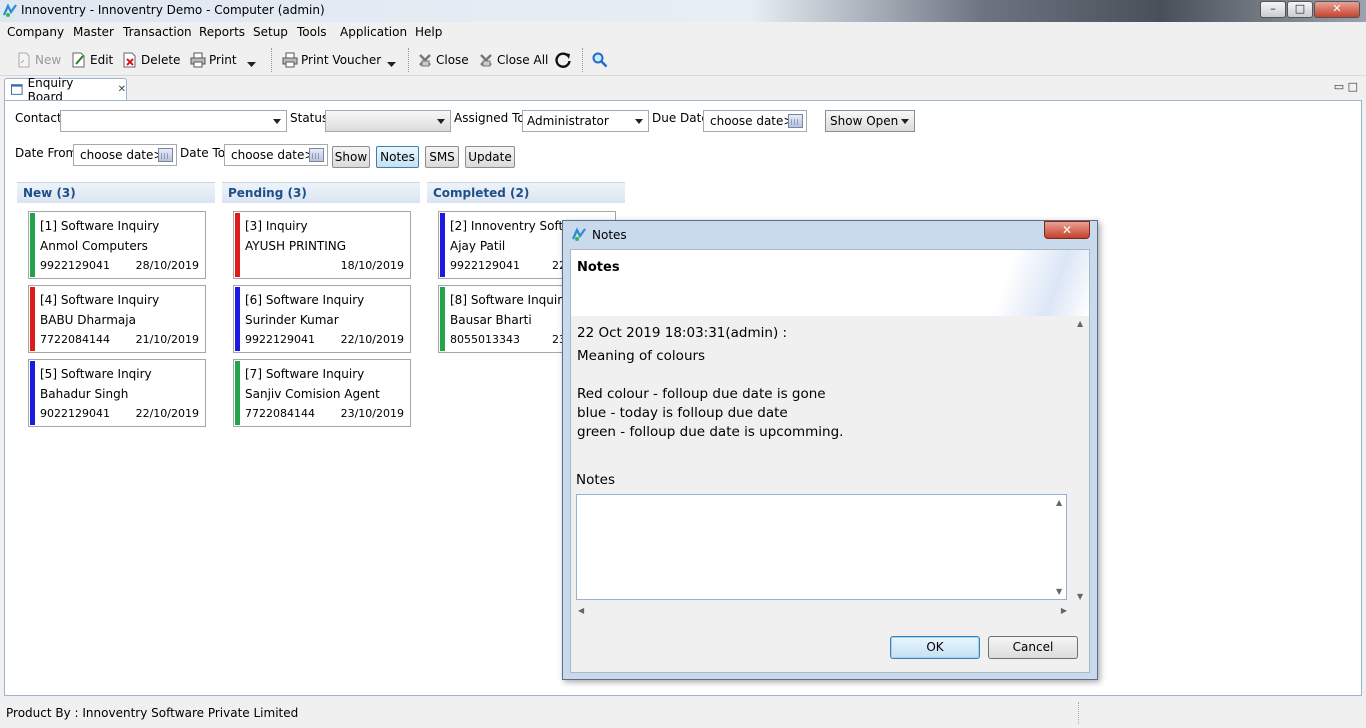  I want to click on show-button: Show, so click(351, 157).